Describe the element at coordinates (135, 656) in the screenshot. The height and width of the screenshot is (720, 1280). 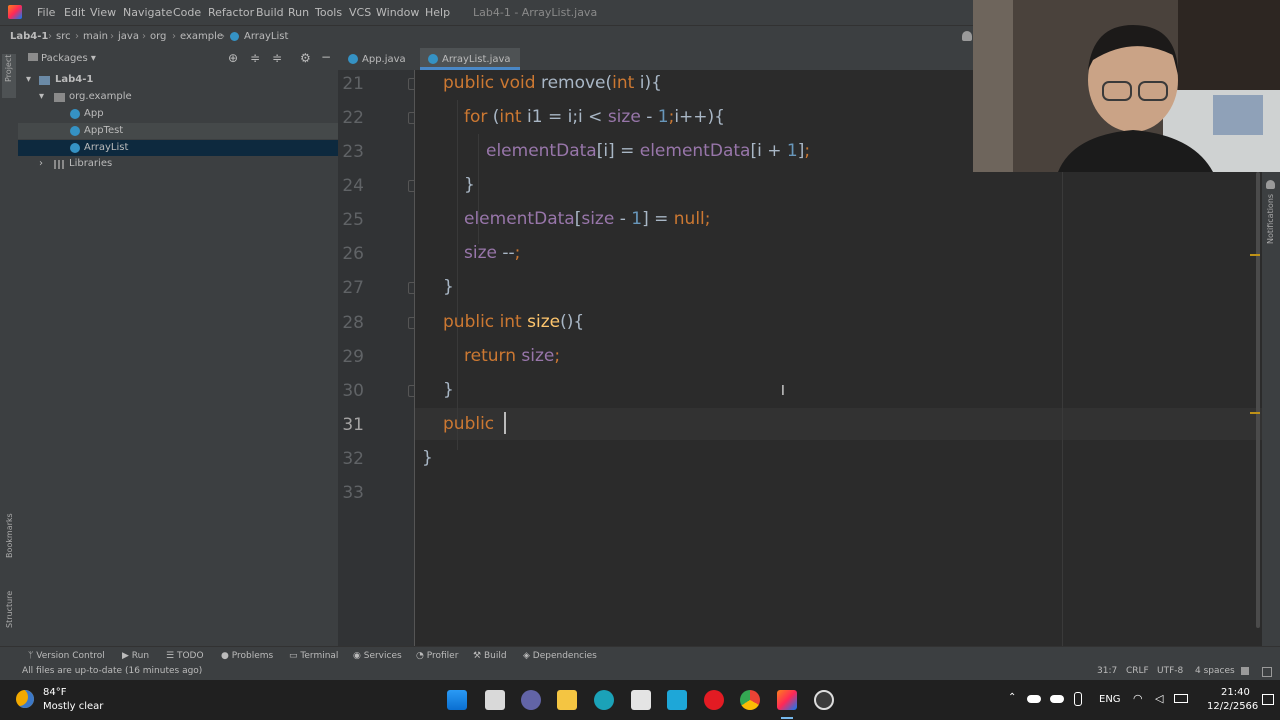
I see `tool-run: ▶ Run` at that location.